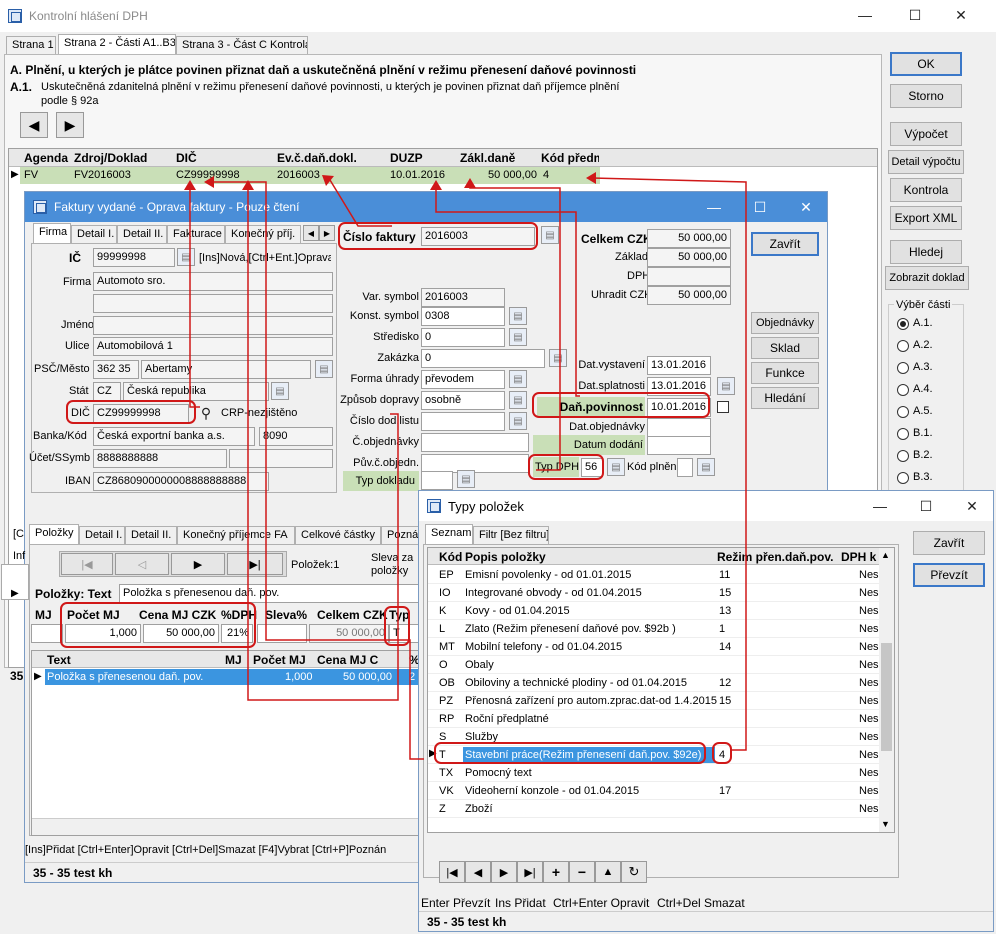 Image resolution: width=996 pixels, height=934 pixels. I want to click on typ-dph-lookup-icon: ▤, so click(616, 467).